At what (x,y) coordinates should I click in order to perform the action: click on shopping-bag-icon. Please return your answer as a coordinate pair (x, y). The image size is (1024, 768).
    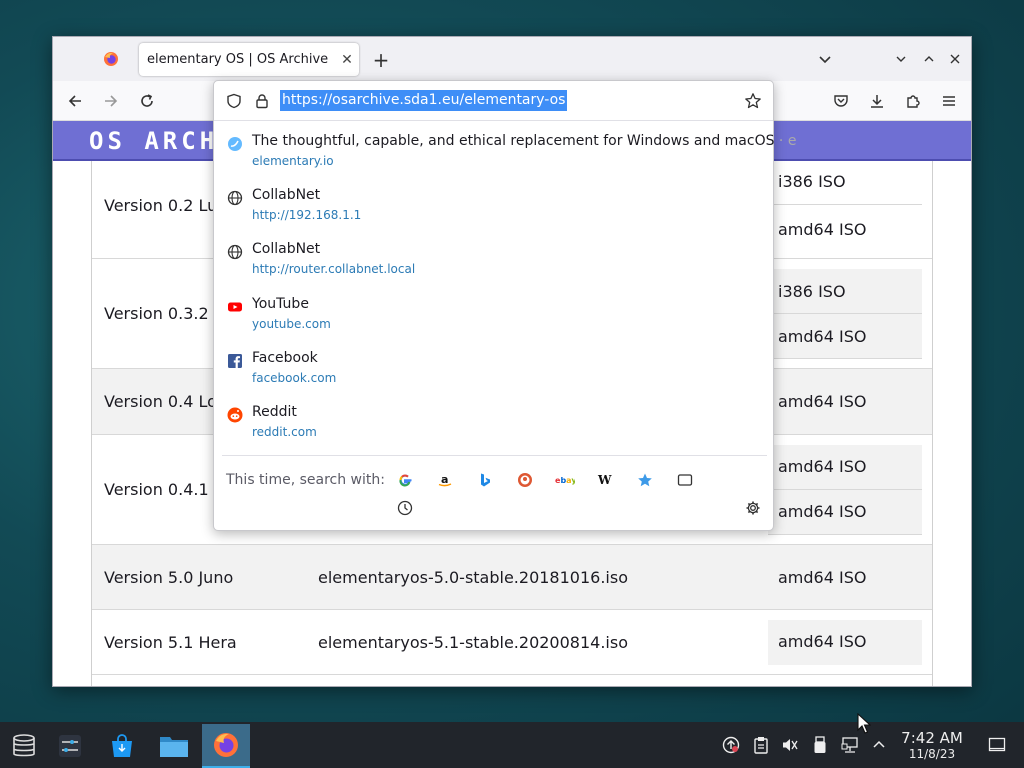
    Looking at the image, I should click on (122, 745).